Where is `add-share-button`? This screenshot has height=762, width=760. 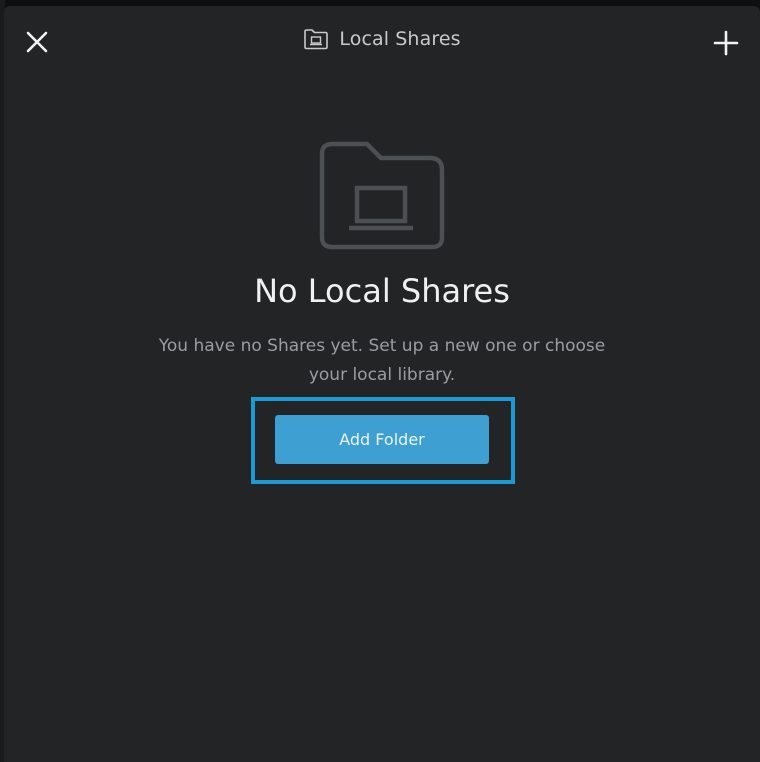 add-share-button is located at coordinates (726, 43).